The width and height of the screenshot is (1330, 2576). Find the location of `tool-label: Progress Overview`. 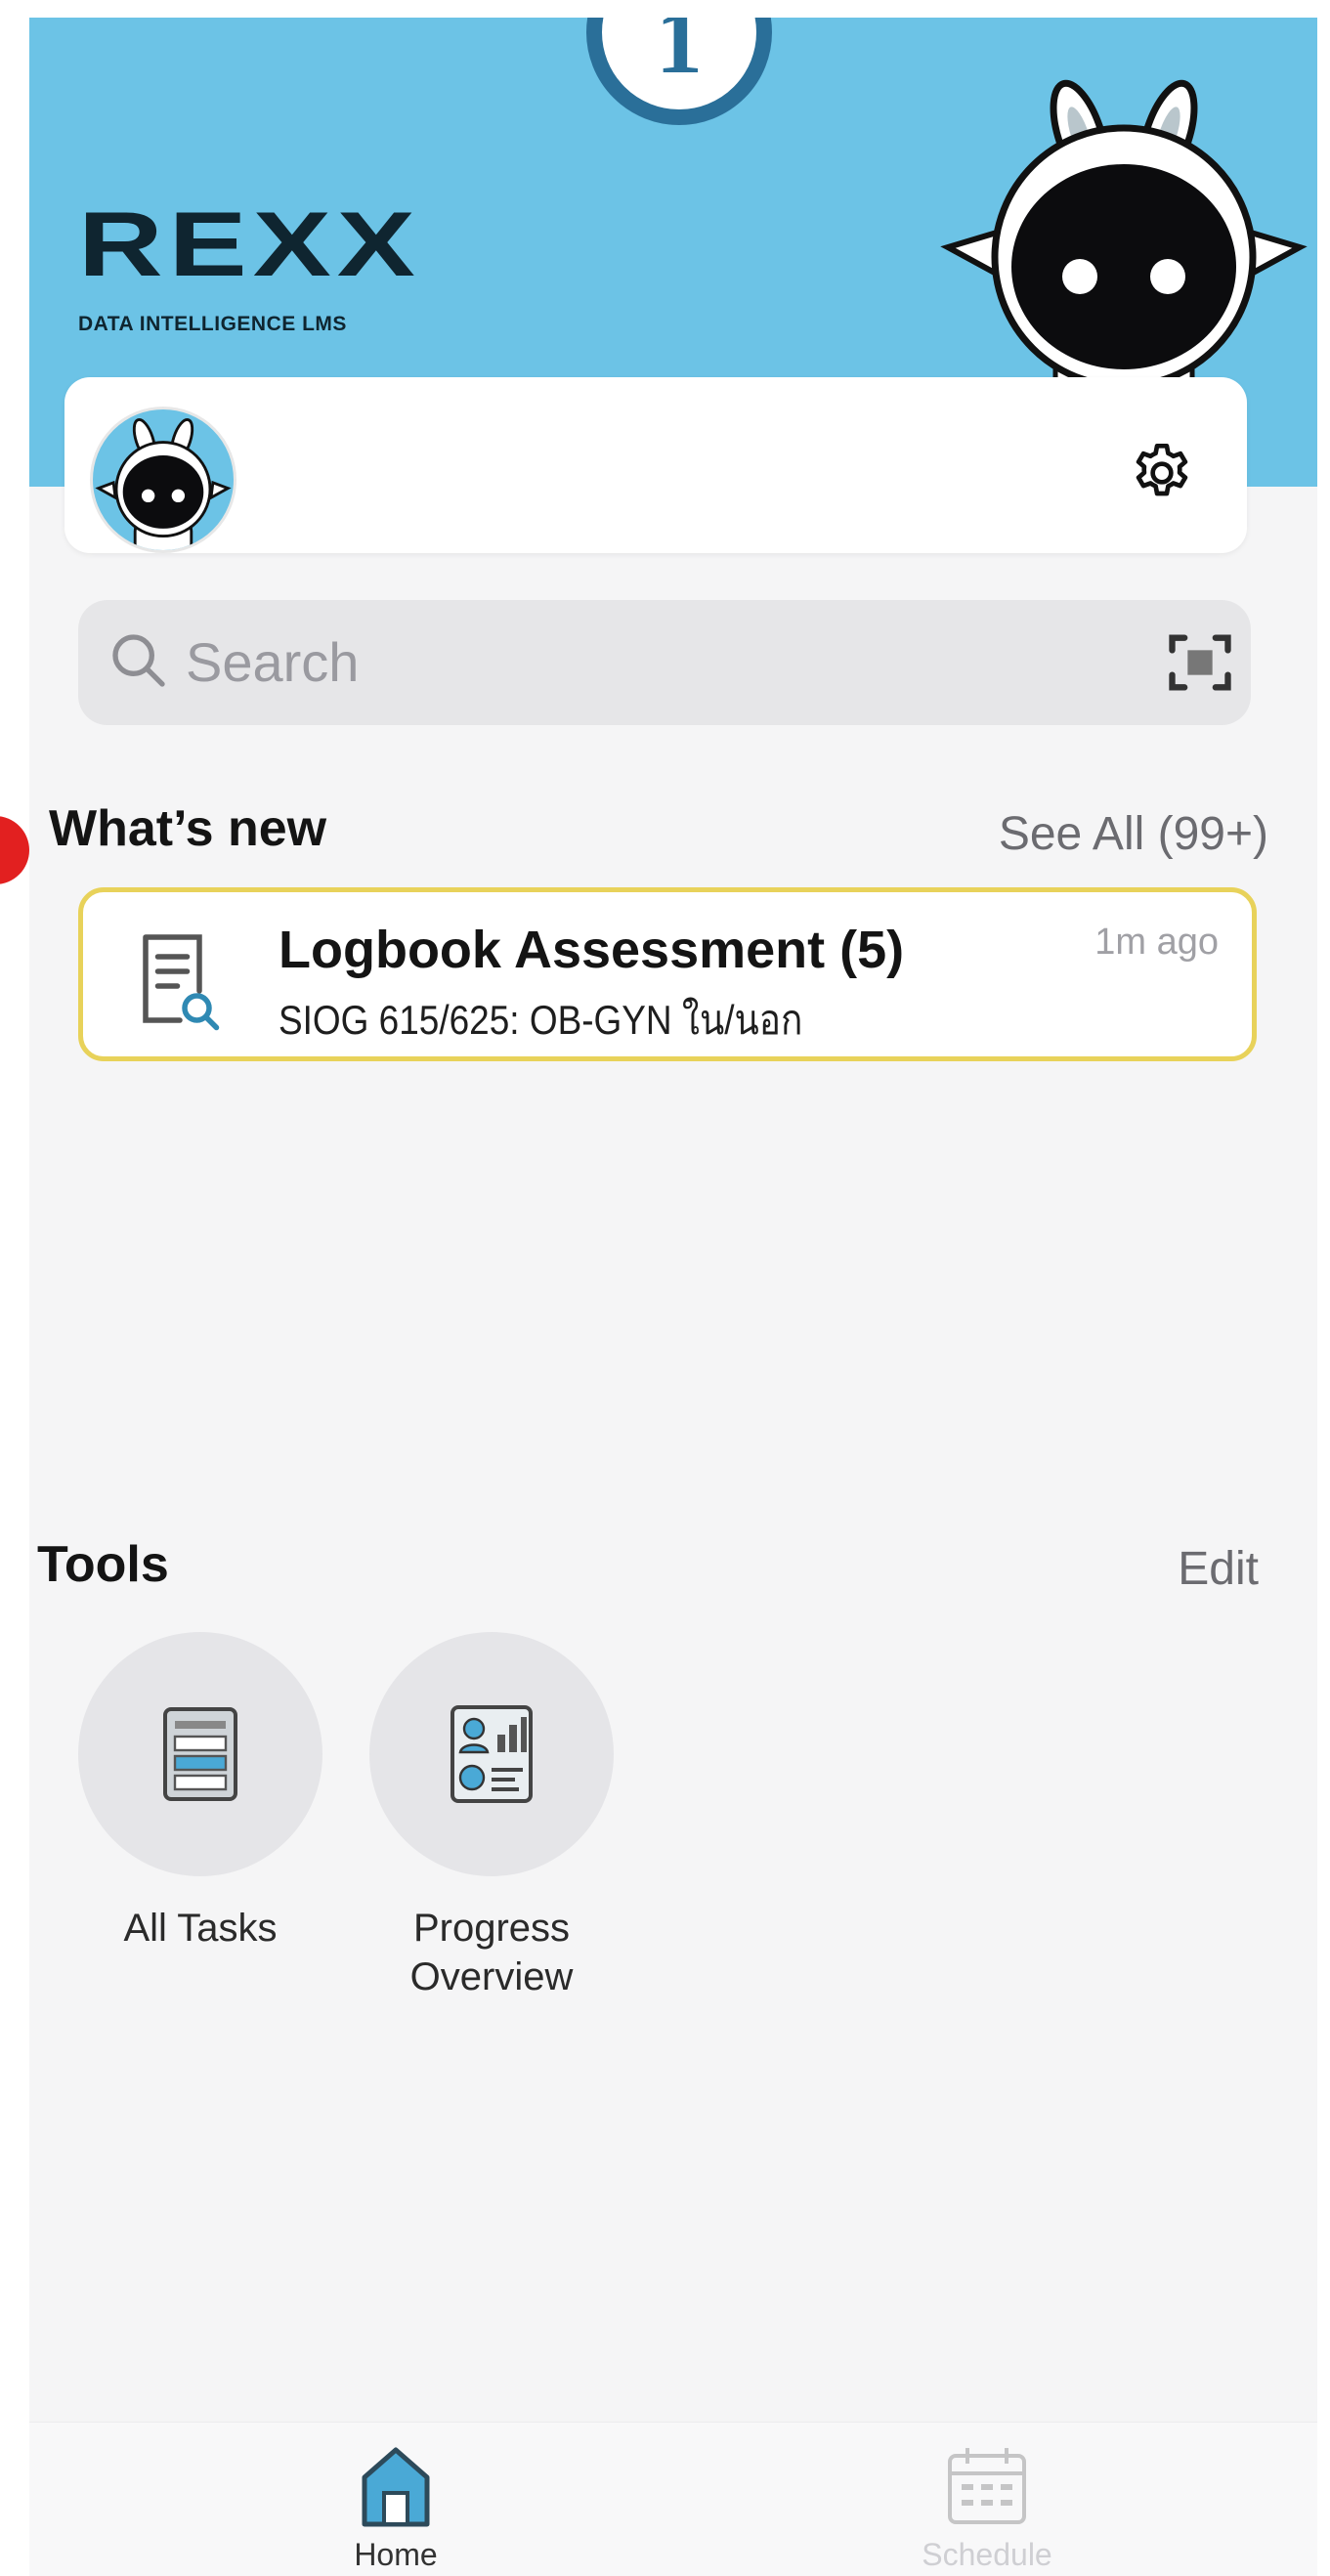

tool-label: Progress Overview is located at coordinates (492, 1953).